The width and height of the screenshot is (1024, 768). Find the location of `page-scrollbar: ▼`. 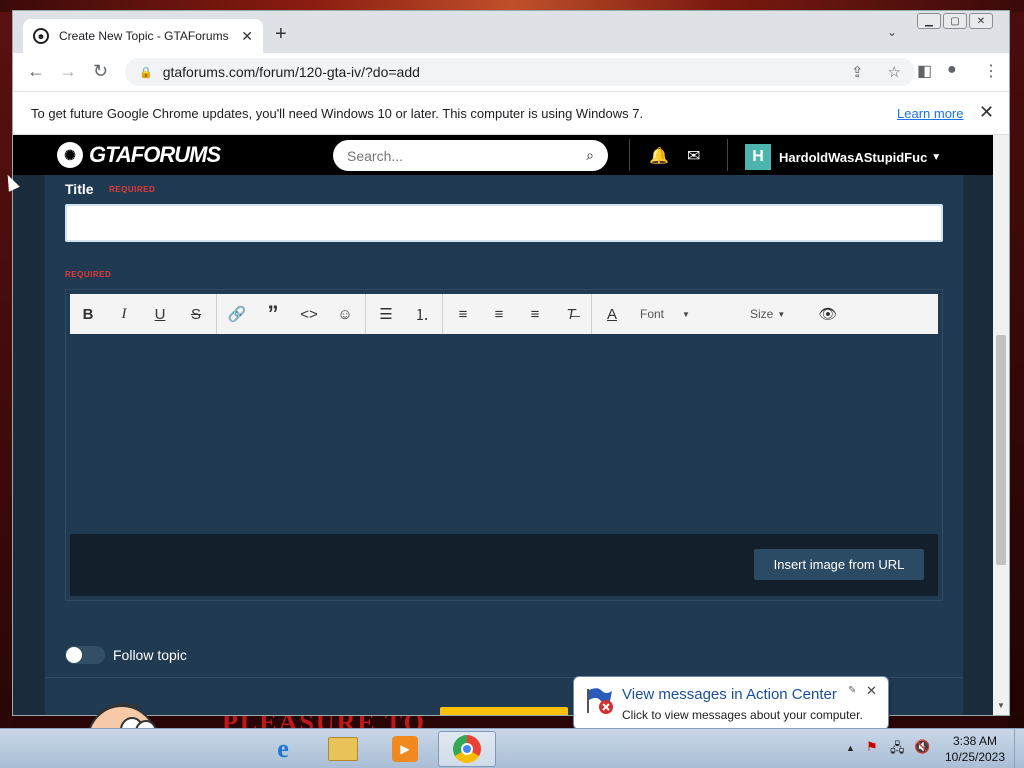

page-scrollbar: ▼ is located at coordinates (1001, 425).